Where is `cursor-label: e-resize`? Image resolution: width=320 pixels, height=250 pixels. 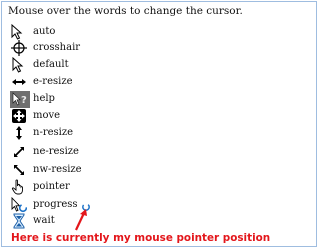 cursor-label: e-resize is located at coordinates (53, 81).